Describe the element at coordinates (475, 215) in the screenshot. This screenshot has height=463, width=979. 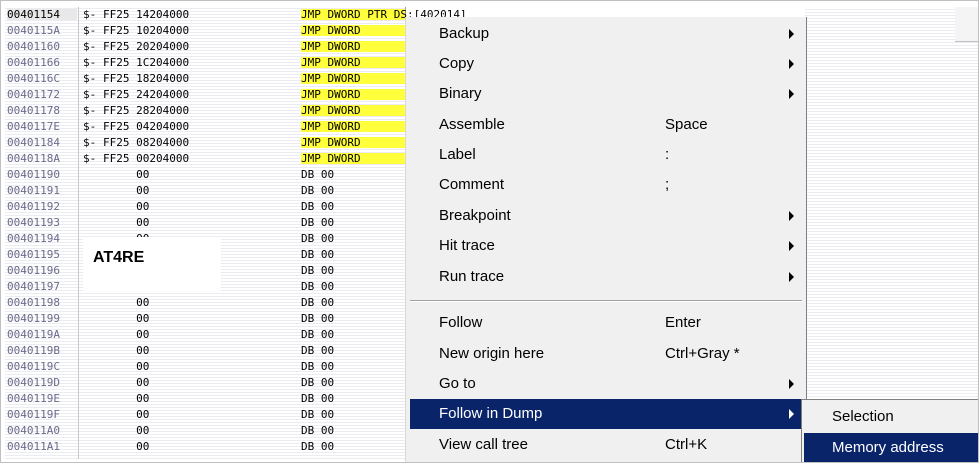
I see `menu-item-label: Breakpoint` at that location.